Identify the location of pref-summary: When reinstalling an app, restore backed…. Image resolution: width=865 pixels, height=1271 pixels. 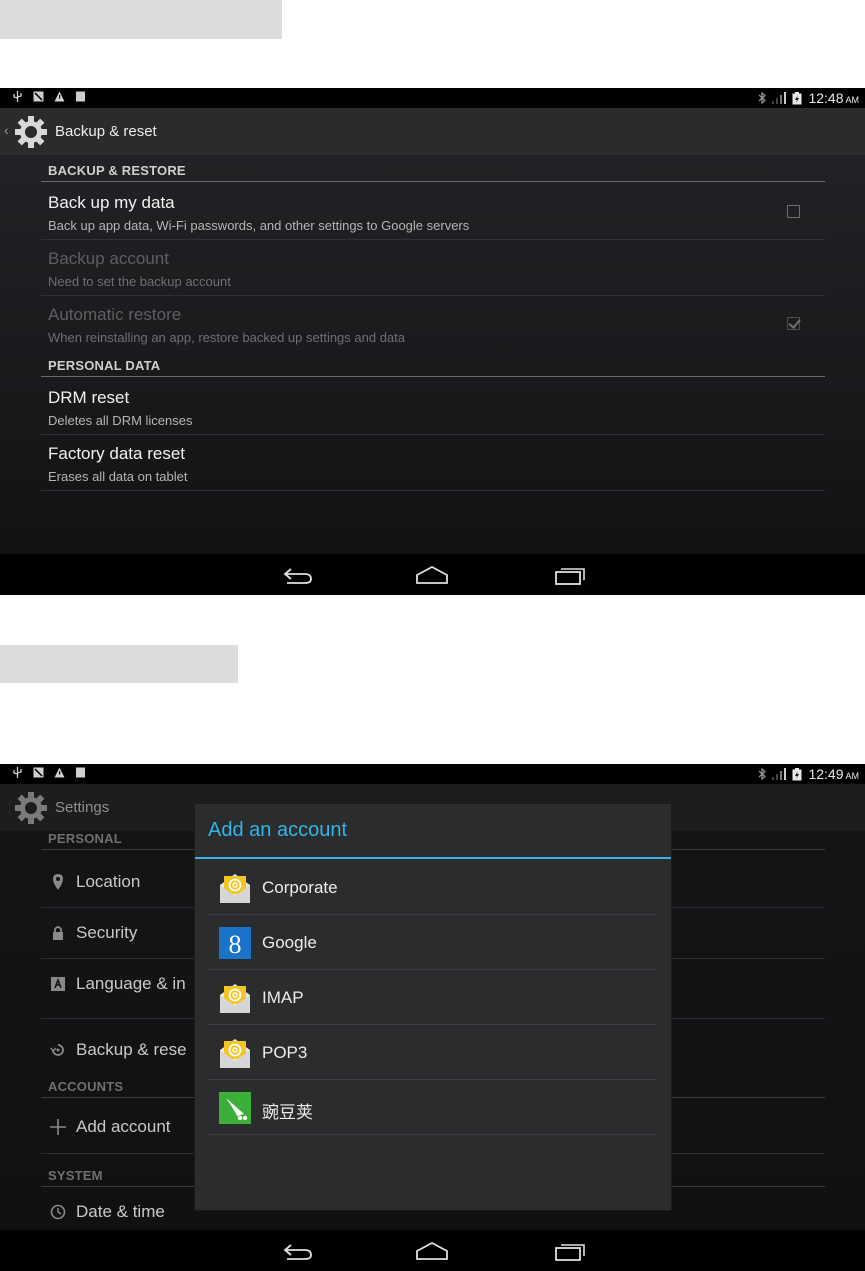
(227, 337).